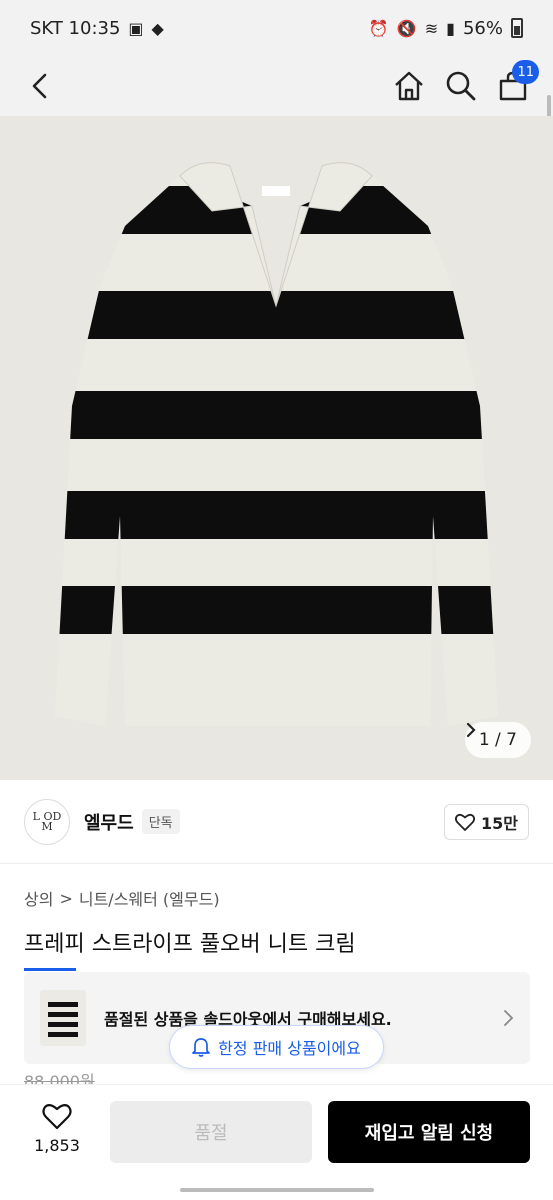 This screenshot has width=553, height=1200. I want to click on cart-button: 11, so click(518, 81).